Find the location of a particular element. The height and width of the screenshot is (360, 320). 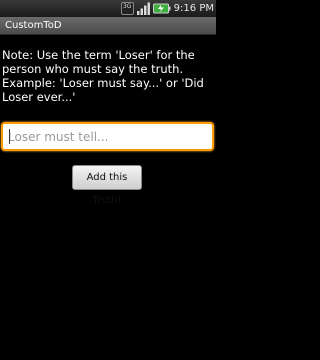

signal-icon is located at coordinates (143, 8).